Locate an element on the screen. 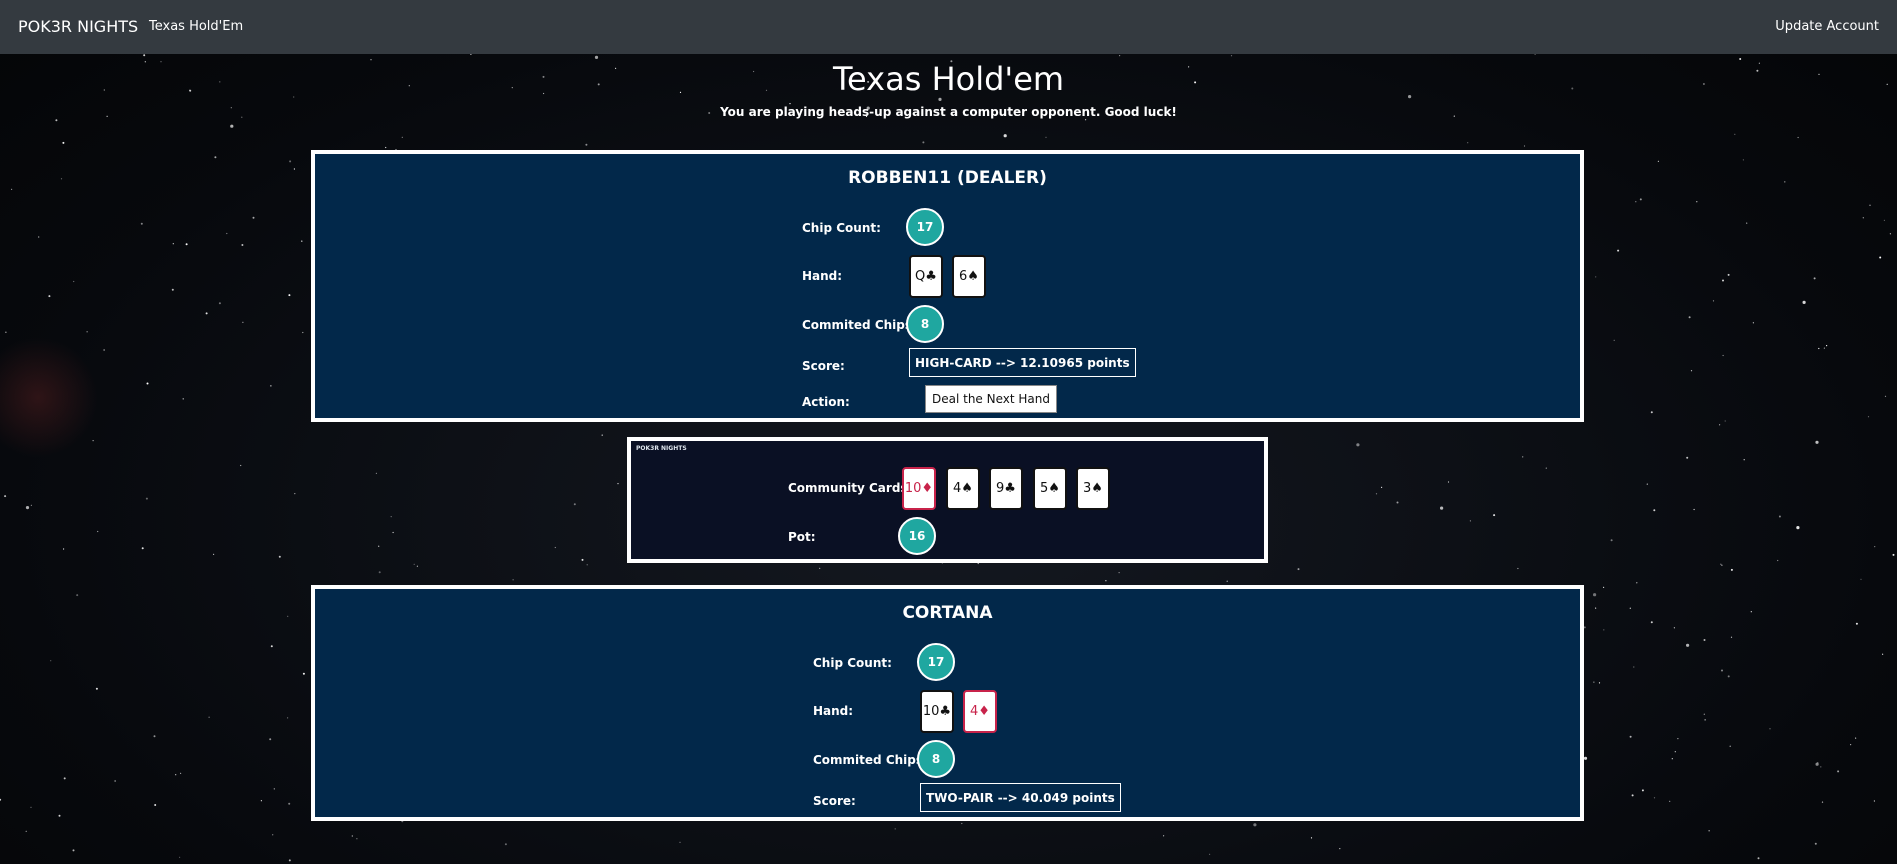  page-title: Texas Hold'em is located at coordinates (948, 79).